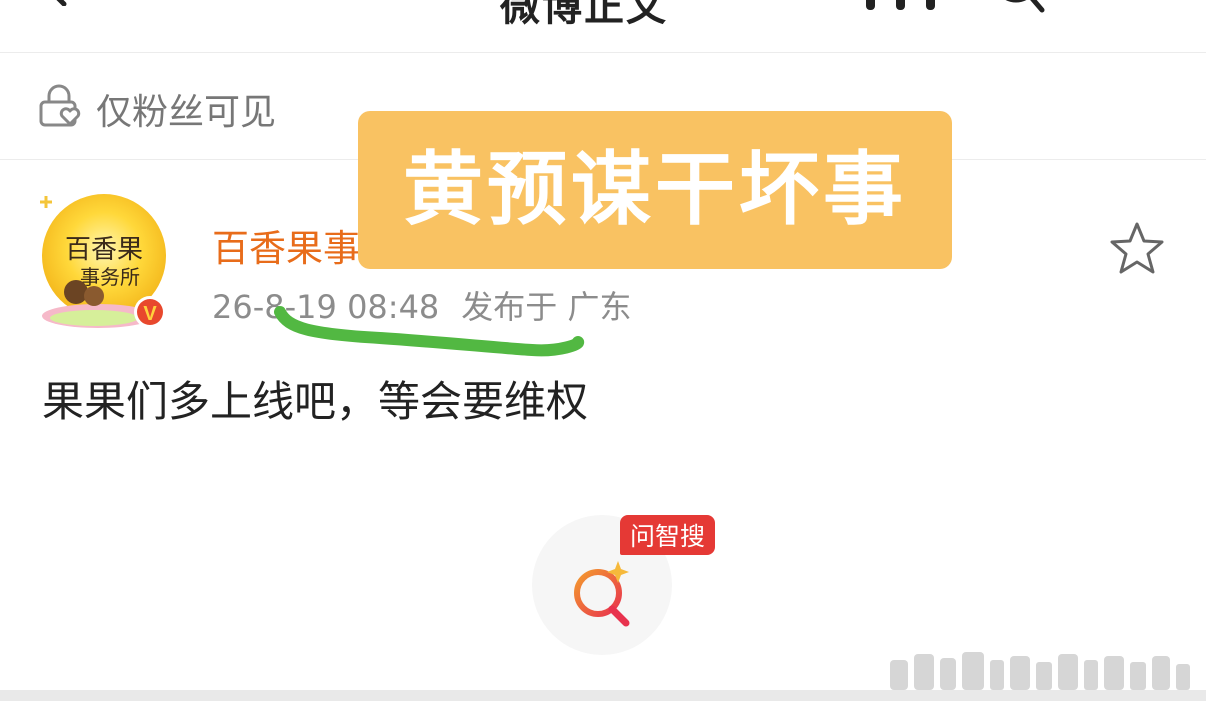 Image resolution: width=1206 pixels, height=701 pixels. What do you see at coordinates (286, 245) in the screenshot?
I see `author-name: 百香果事` at bounding box center [286, 245].